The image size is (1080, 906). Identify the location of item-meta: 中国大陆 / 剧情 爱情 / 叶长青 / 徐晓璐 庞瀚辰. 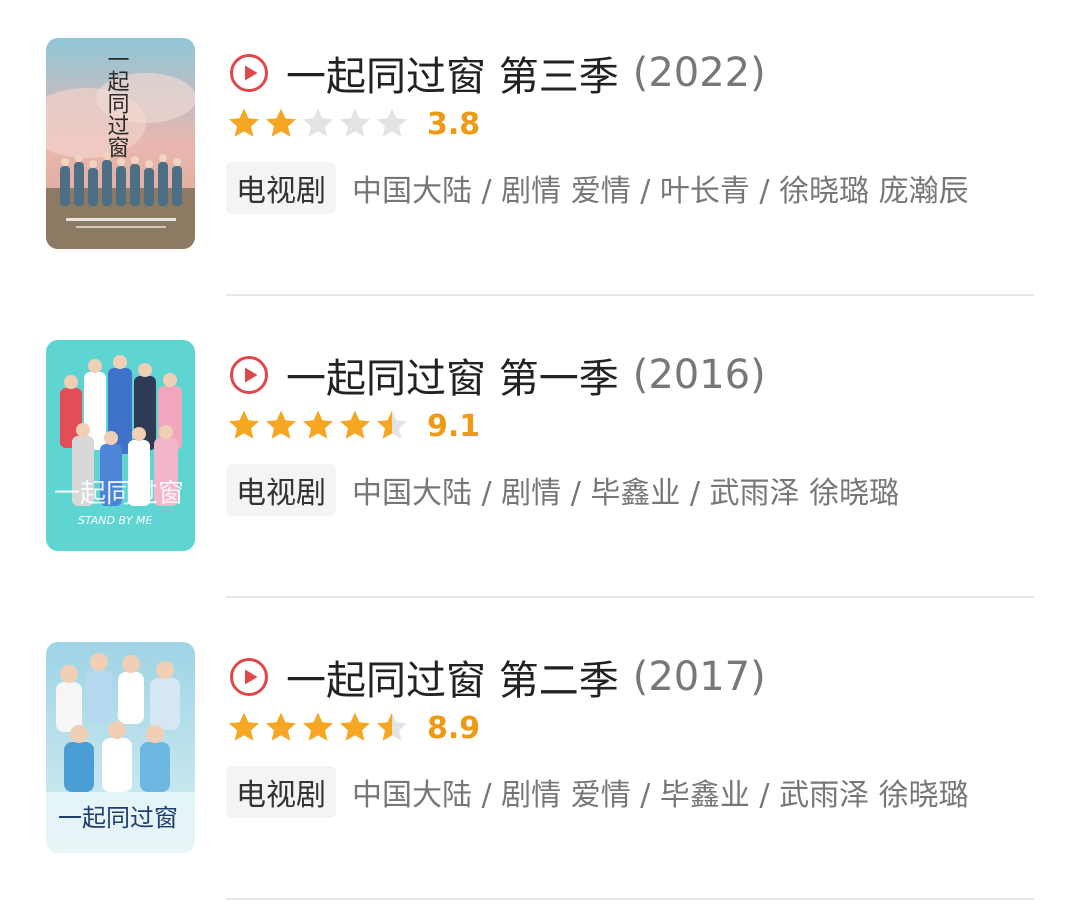
(660, 191).